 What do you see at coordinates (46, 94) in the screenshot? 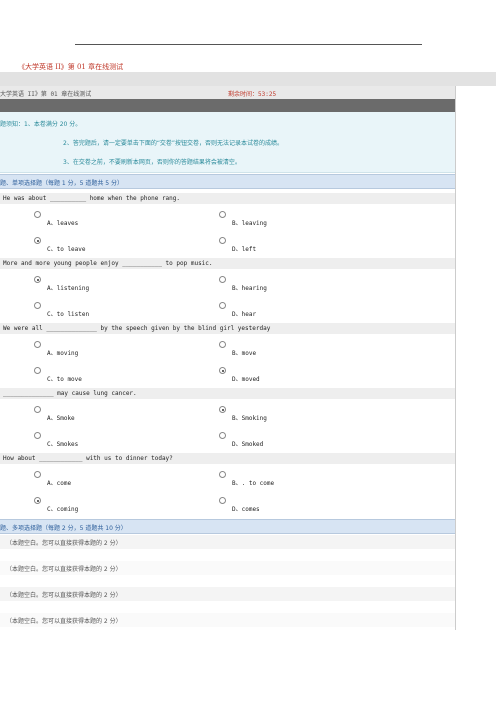
I see `test-title: 大学英语 II》第 01 章在线测试` at bounding box center [46, 94].